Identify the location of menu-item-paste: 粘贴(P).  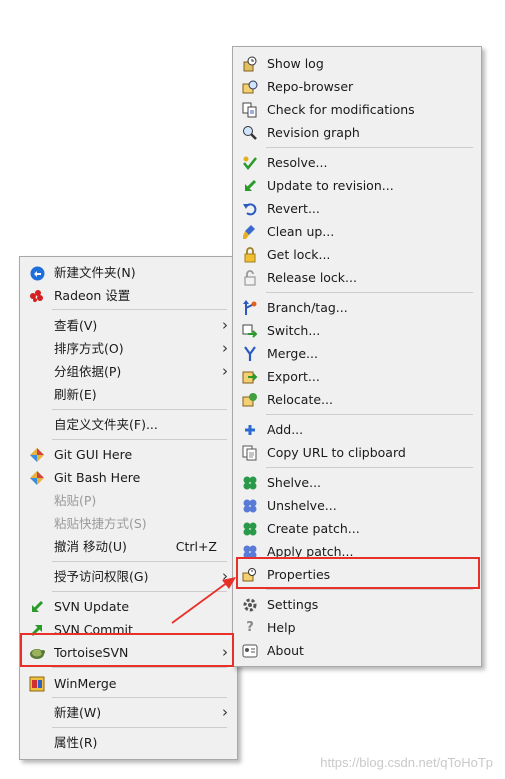
(128, 500).